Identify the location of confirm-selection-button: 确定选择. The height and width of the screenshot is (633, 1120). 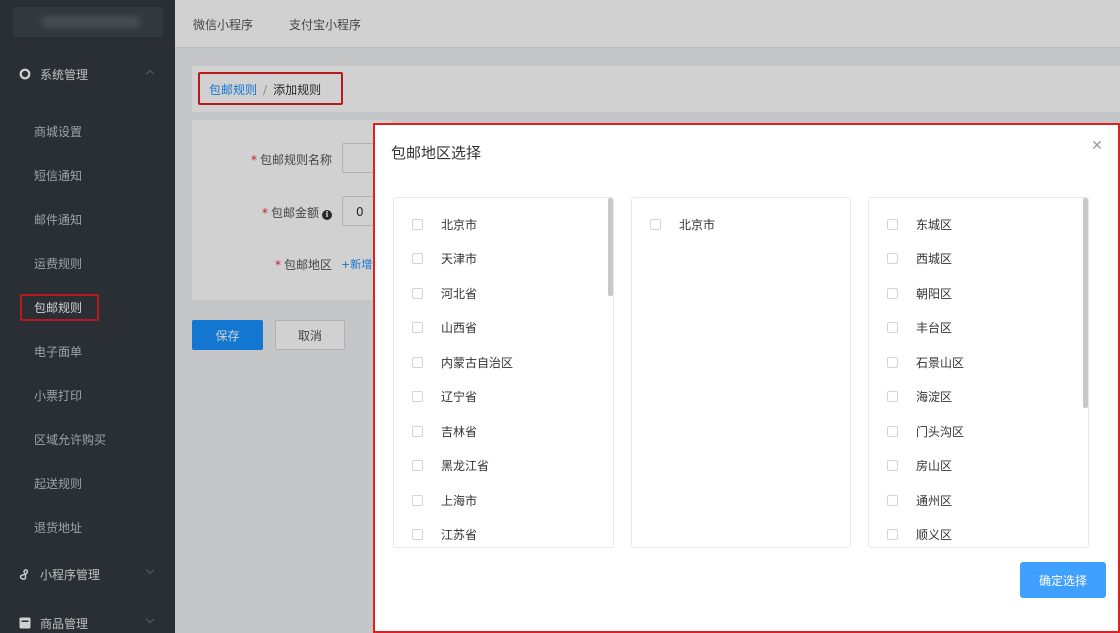
(1063, 580).